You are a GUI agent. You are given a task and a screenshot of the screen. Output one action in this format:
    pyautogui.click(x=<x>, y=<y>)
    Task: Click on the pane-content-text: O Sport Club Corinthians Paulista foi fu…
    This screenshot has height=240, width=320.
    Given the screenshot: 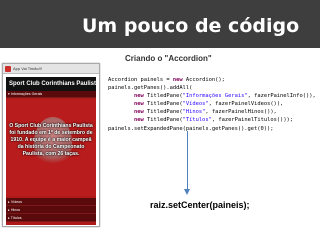 What is the action you would take?
    pyautogui.click(x=51, y=140)
    